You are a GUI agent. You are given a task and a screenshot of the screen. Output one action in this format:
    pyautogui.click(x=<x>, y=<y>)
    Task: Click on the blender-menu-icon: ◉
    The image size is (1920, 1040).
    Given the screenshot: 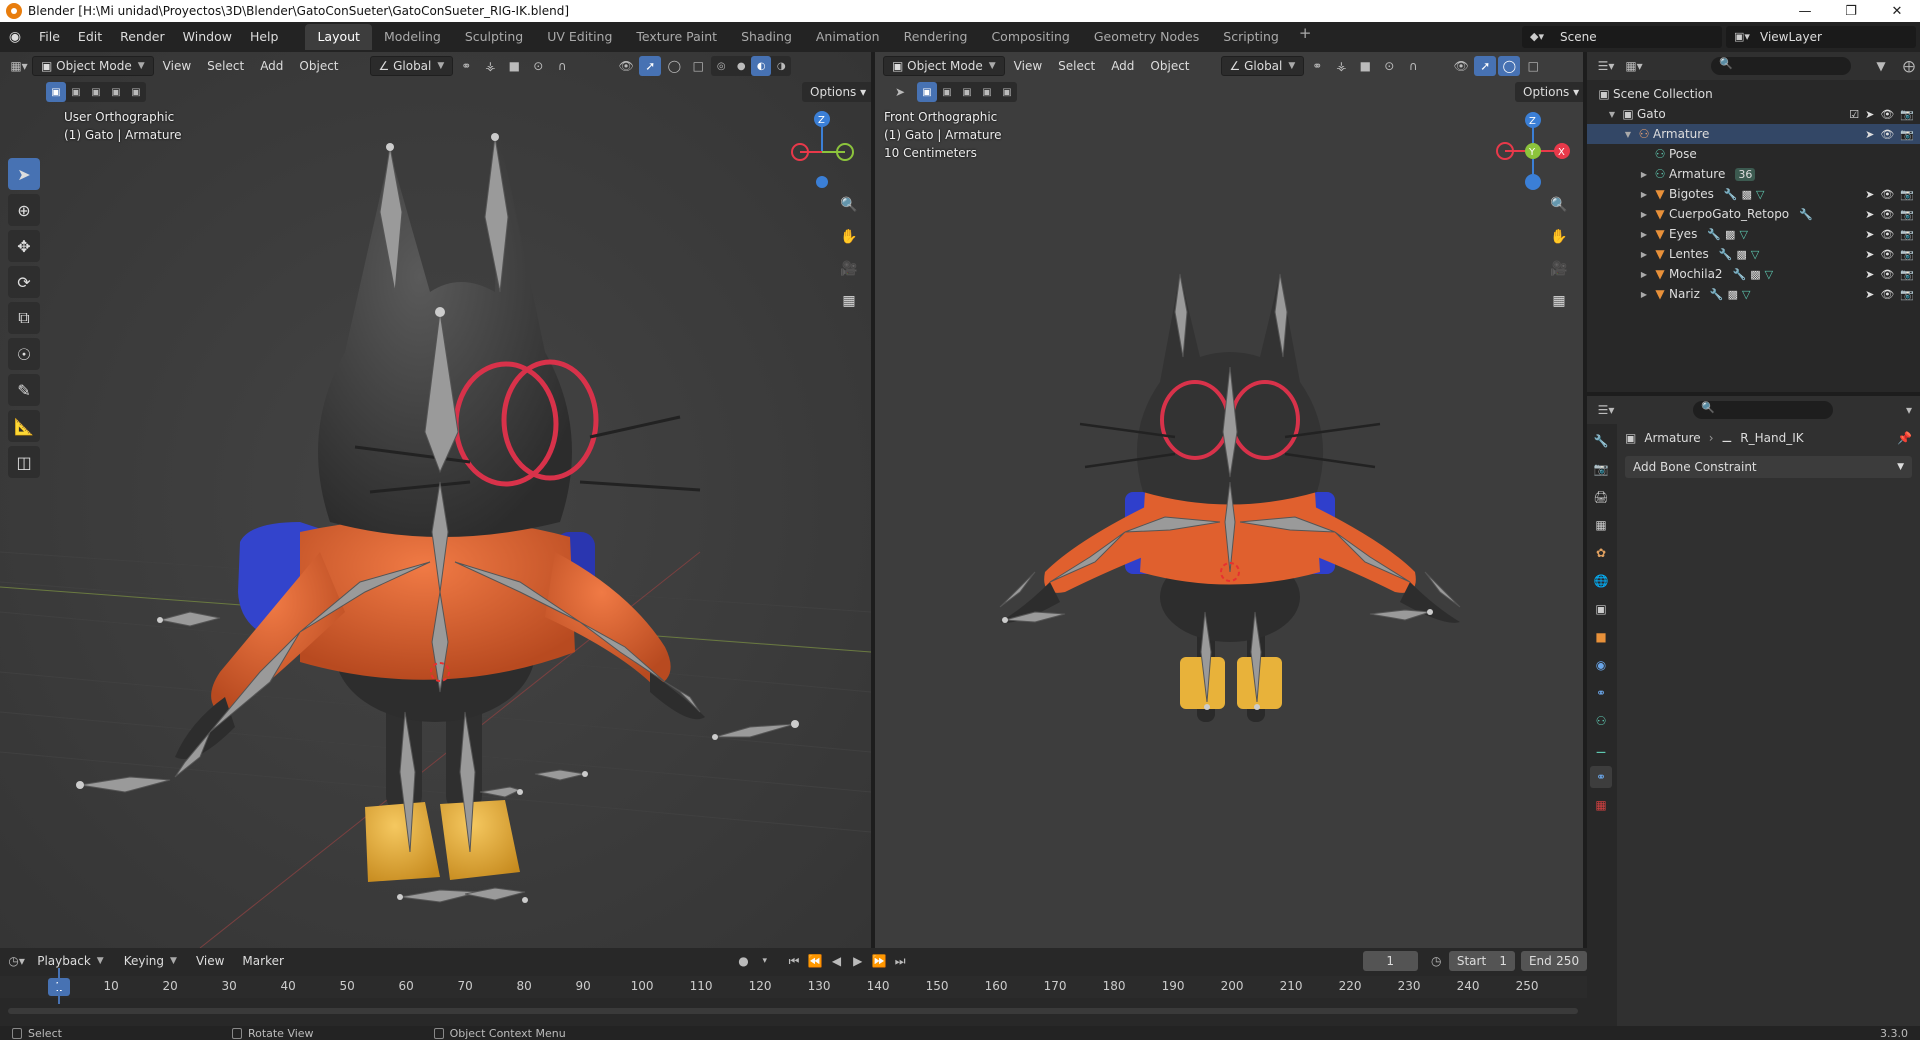 What is the action you would take?
    pyautogui.click(x=15, y=37)
    